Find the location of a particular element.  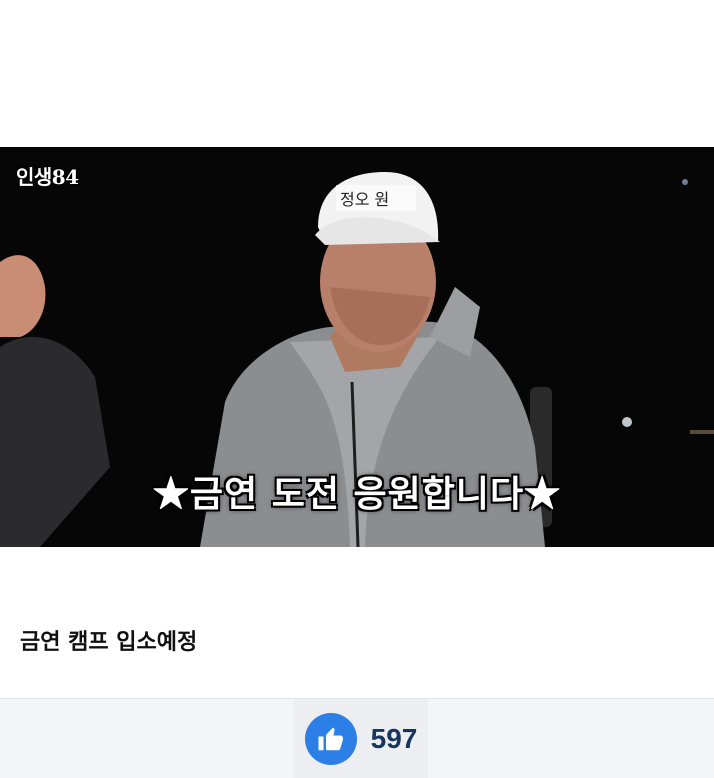

like-button is located at coordinates (330, 739).